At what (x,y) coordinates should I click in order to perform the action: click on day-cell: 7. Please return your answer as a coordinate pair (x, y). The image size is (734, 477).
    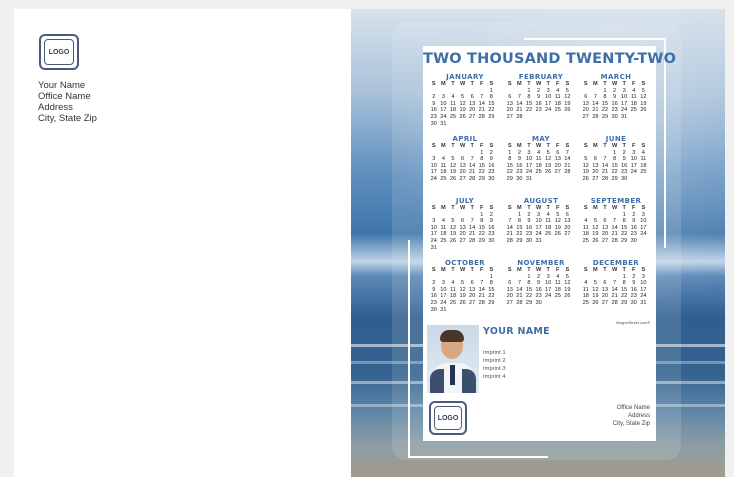
    Looking at the image, I should click on (472, 159).